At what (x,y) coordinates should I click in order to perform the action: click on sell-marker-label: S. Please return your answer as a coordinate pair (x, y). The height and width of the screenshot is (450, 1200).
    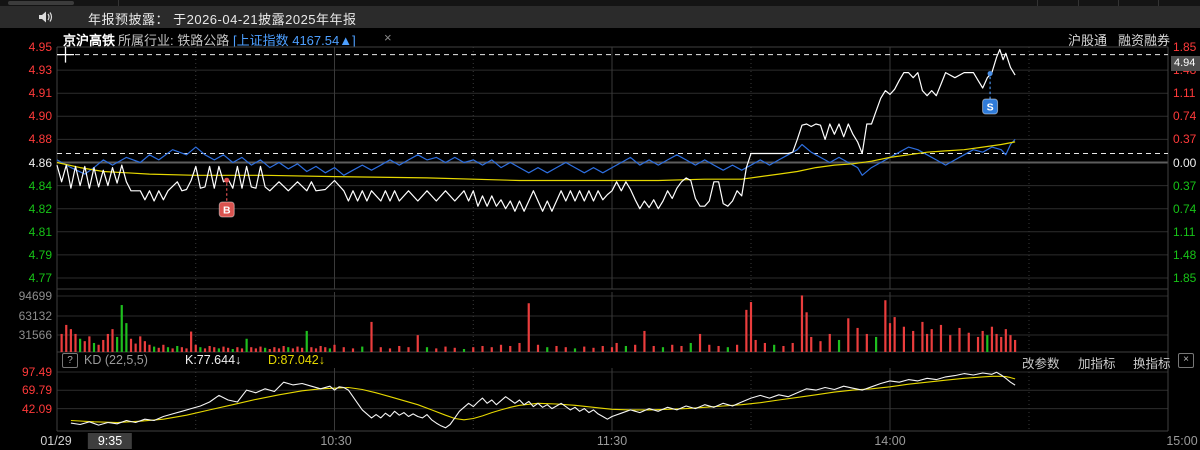
    Looking at the image, I should click on (990, 108).